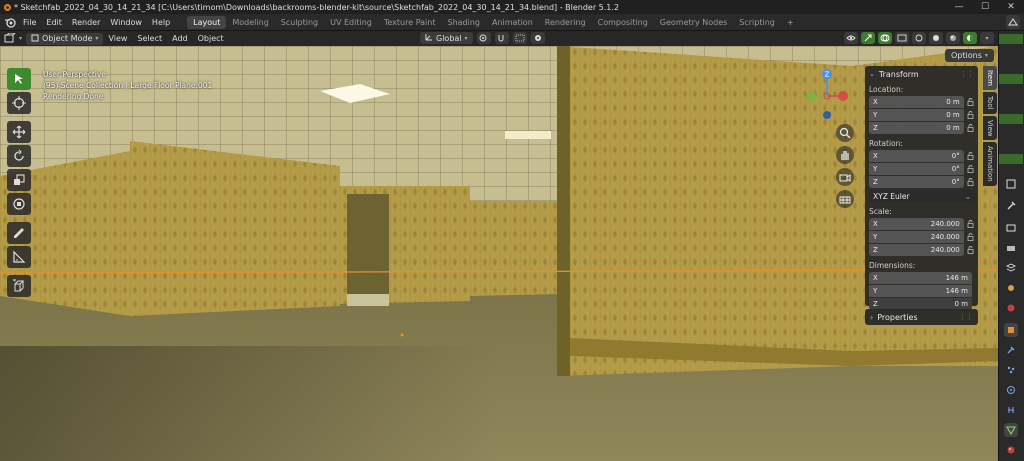 This screenshot has height=461, width=1024. I want to click on modifier-properties-icon, so click(1011, 350).